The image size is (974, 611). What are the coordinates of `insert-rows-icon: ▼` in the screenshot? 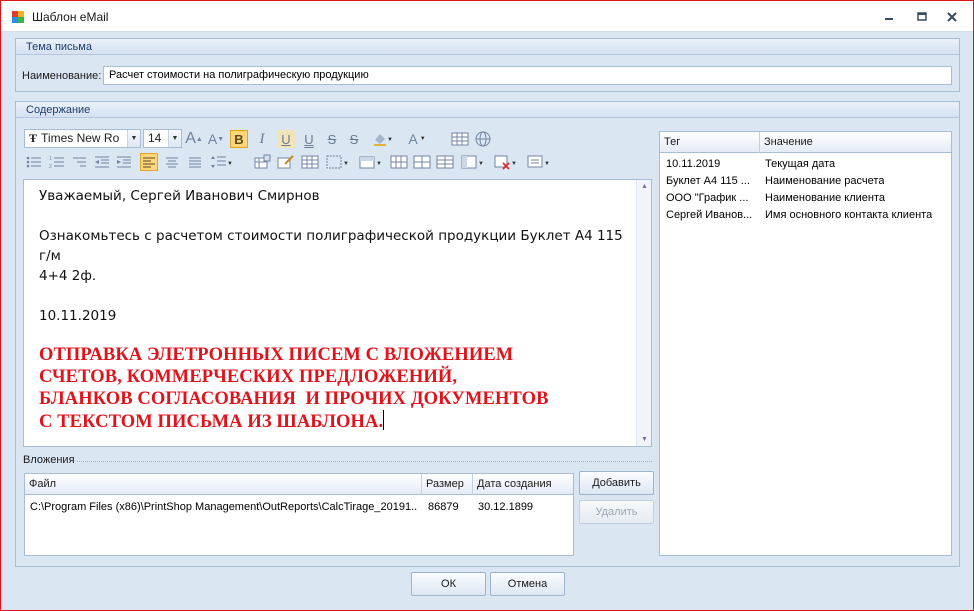 It's located at (371, 162).